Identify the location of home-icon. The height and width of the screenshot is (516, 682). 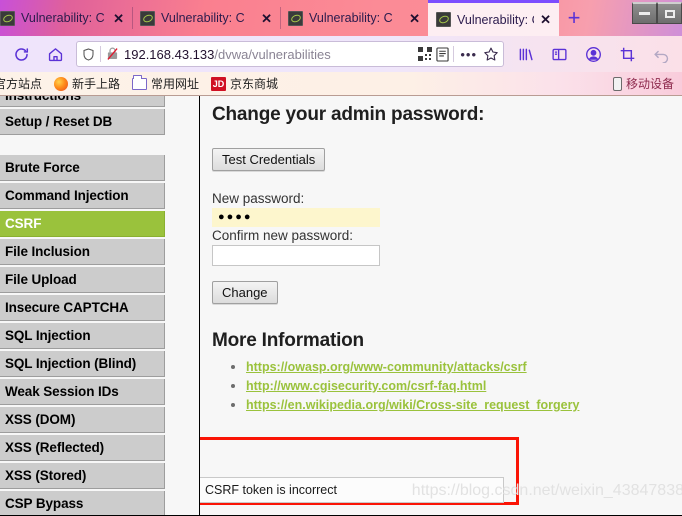
(55, 54).